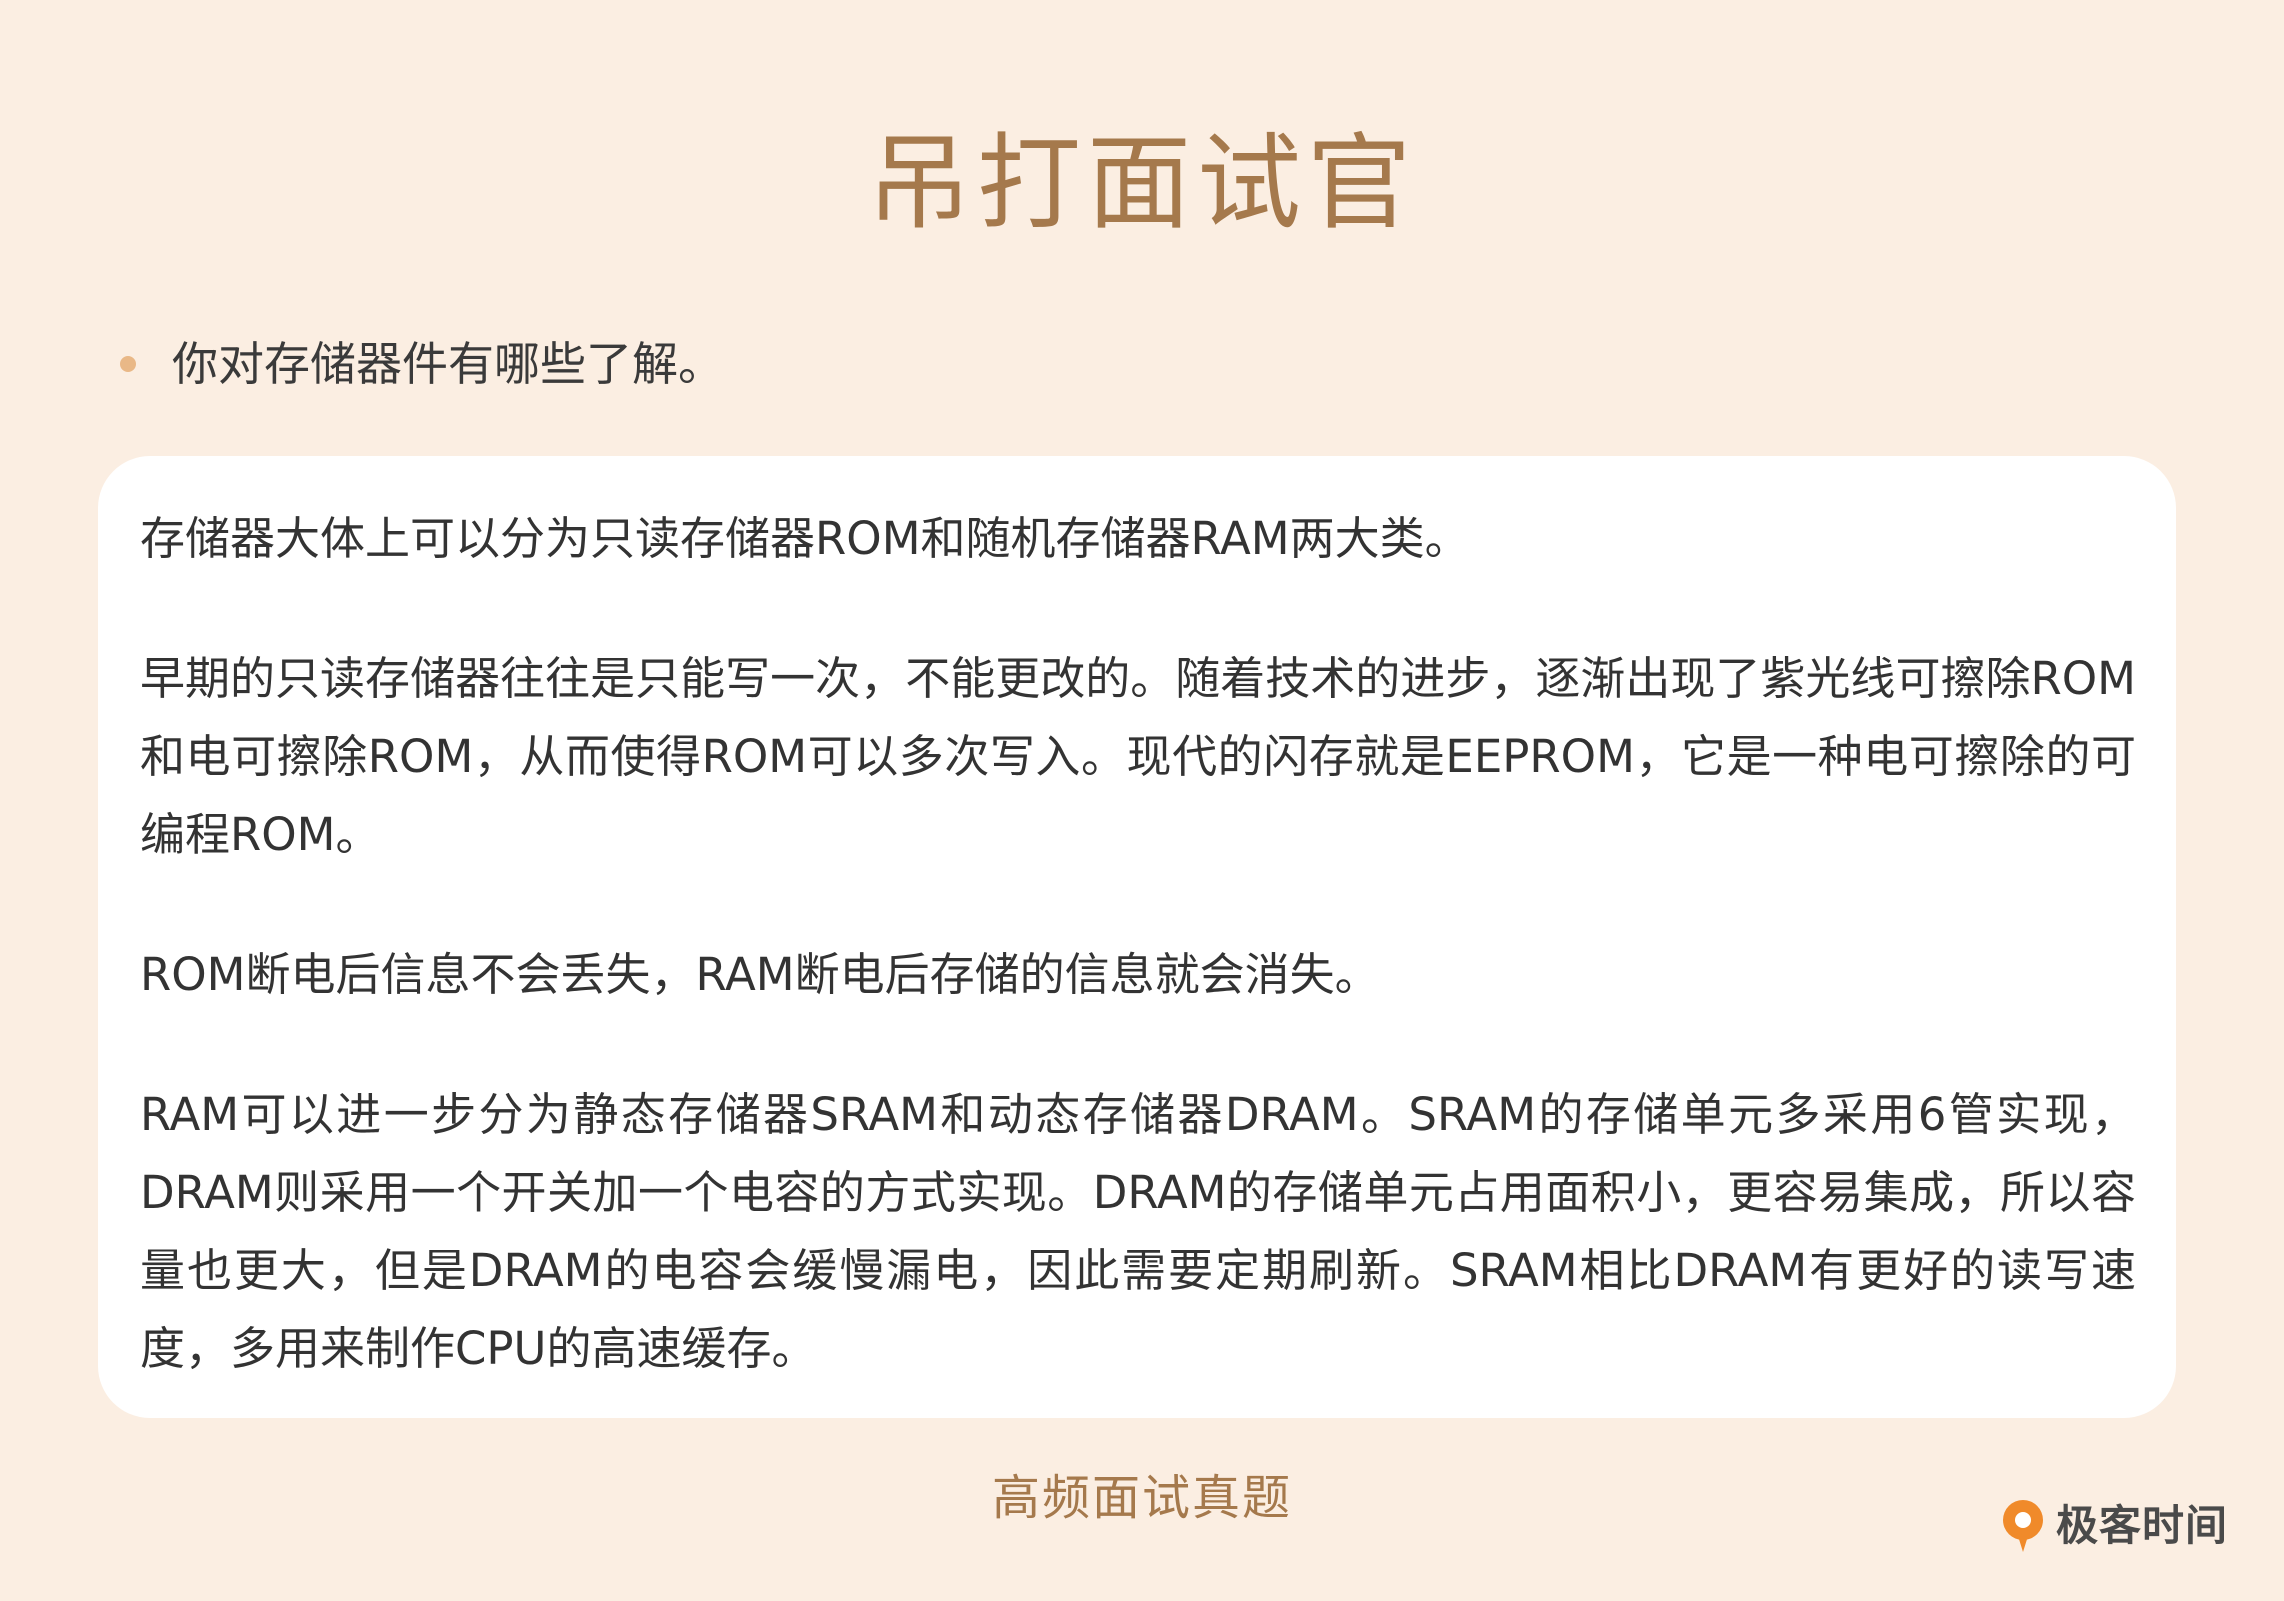 This screenshot has height=1601, width=2284. I want to click on footer-label: 高频面试真题, so click(1141, 1498).